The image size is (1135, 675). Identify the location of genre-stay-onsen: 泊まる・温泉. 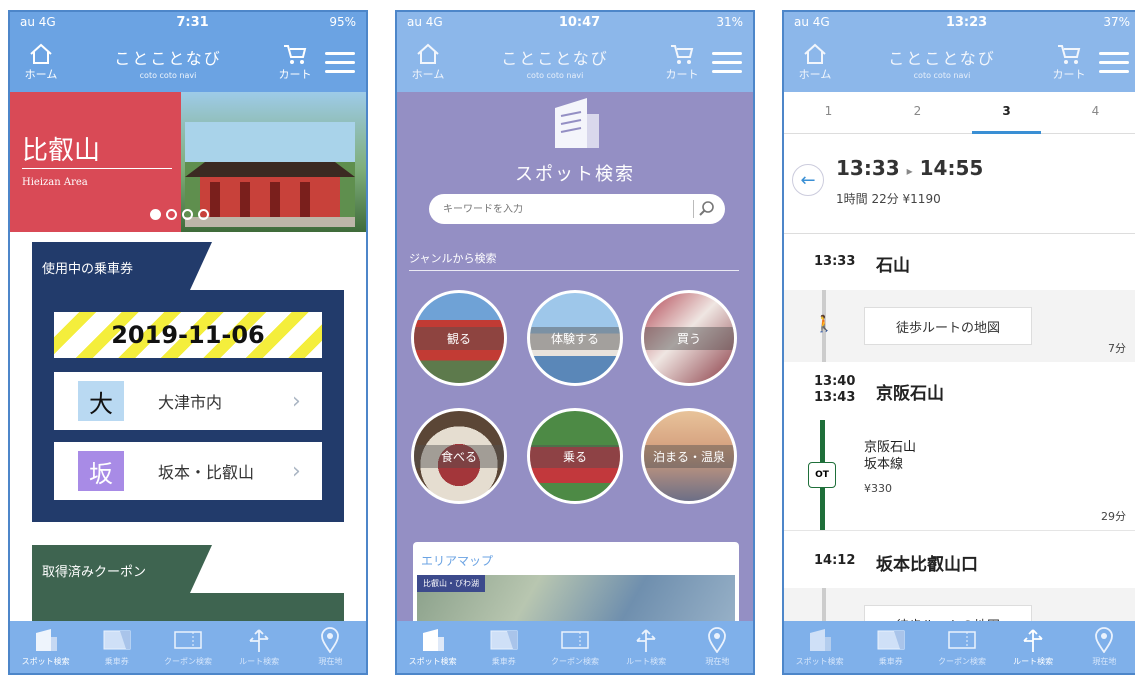
(689, 456).